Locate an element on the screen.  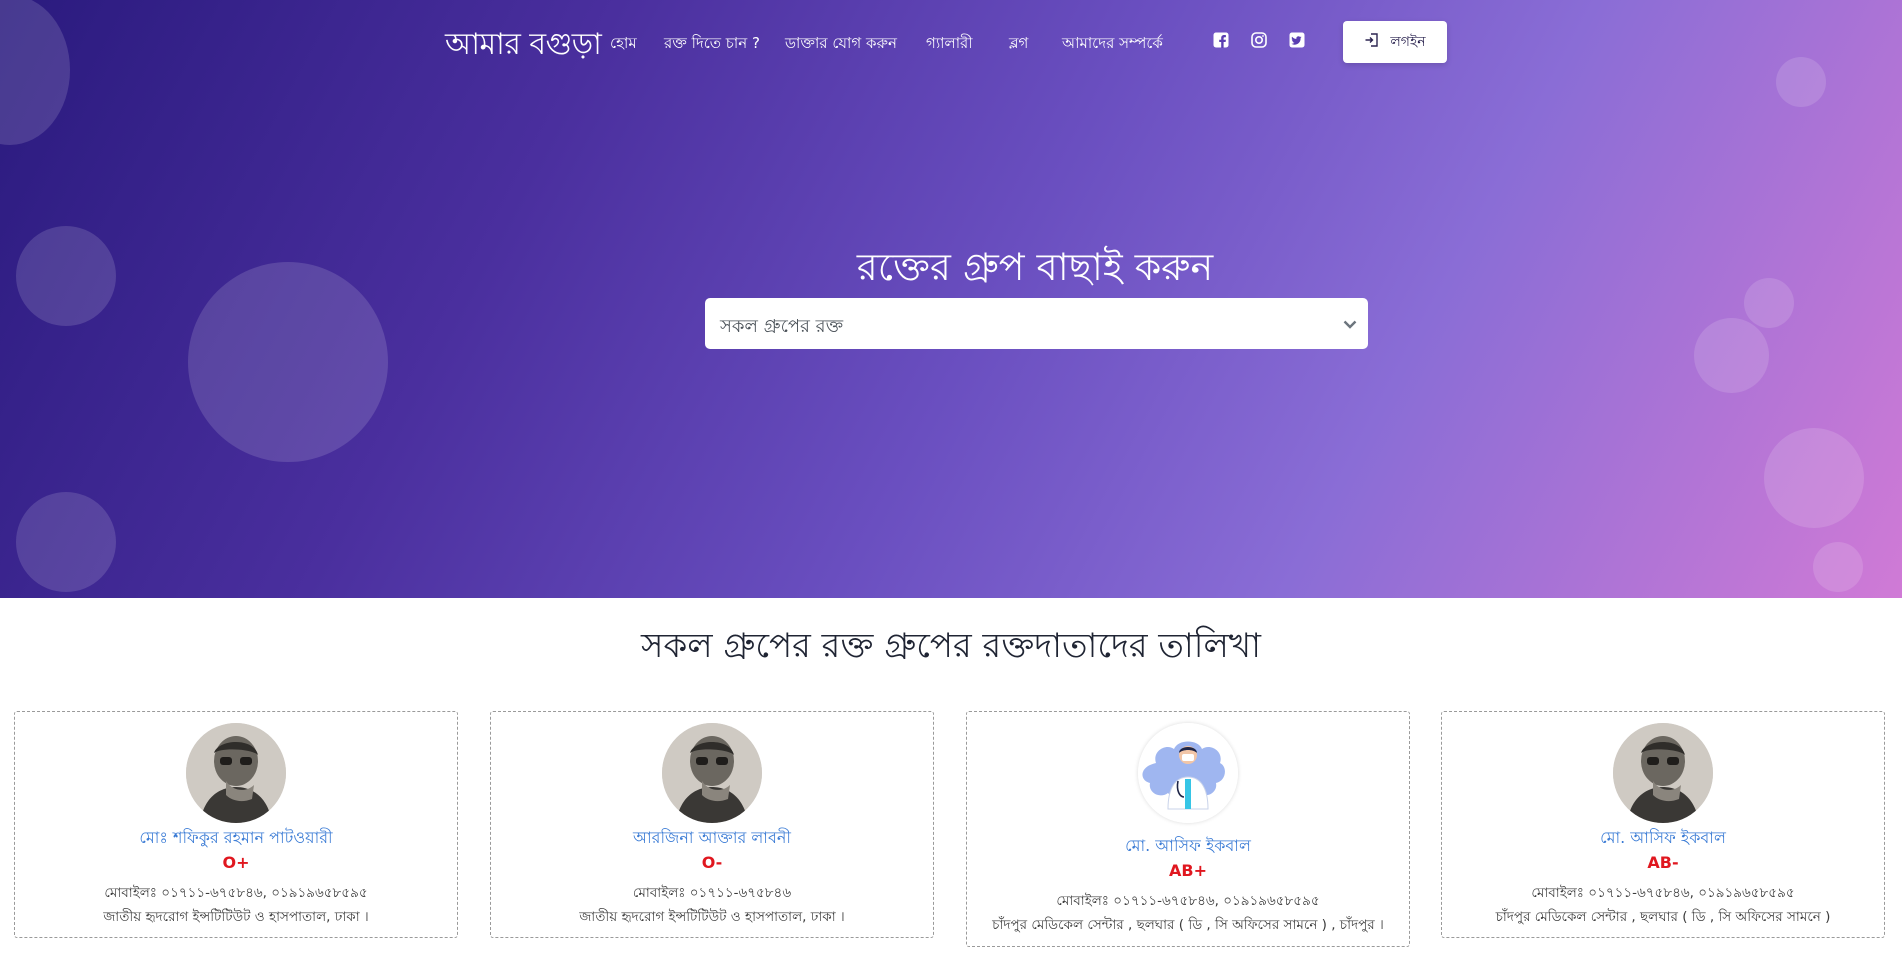
nav-item-blog: ব্লগ is located at coordinates (1018, 44).